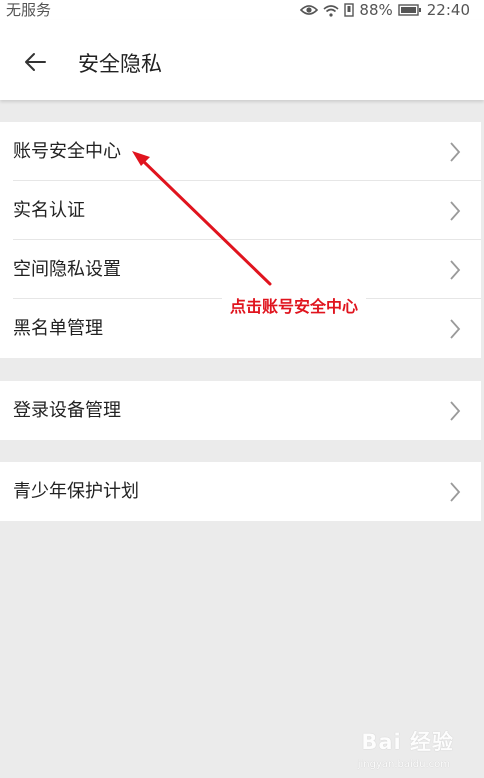 The width and height of the screenshot is (484, 778). Describe the element at coordinates (67, 151) in the screenshot. I see `list-item-label: 账号安全中心` at that location.